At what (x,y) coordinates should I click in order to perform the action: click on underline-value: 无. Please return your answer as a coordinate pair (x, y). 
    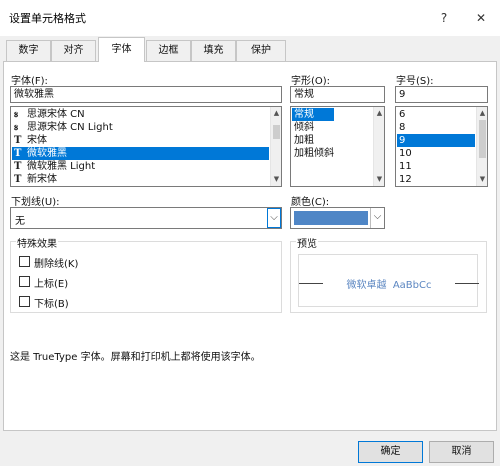
    Looking at the image, I should click on (20, 221).